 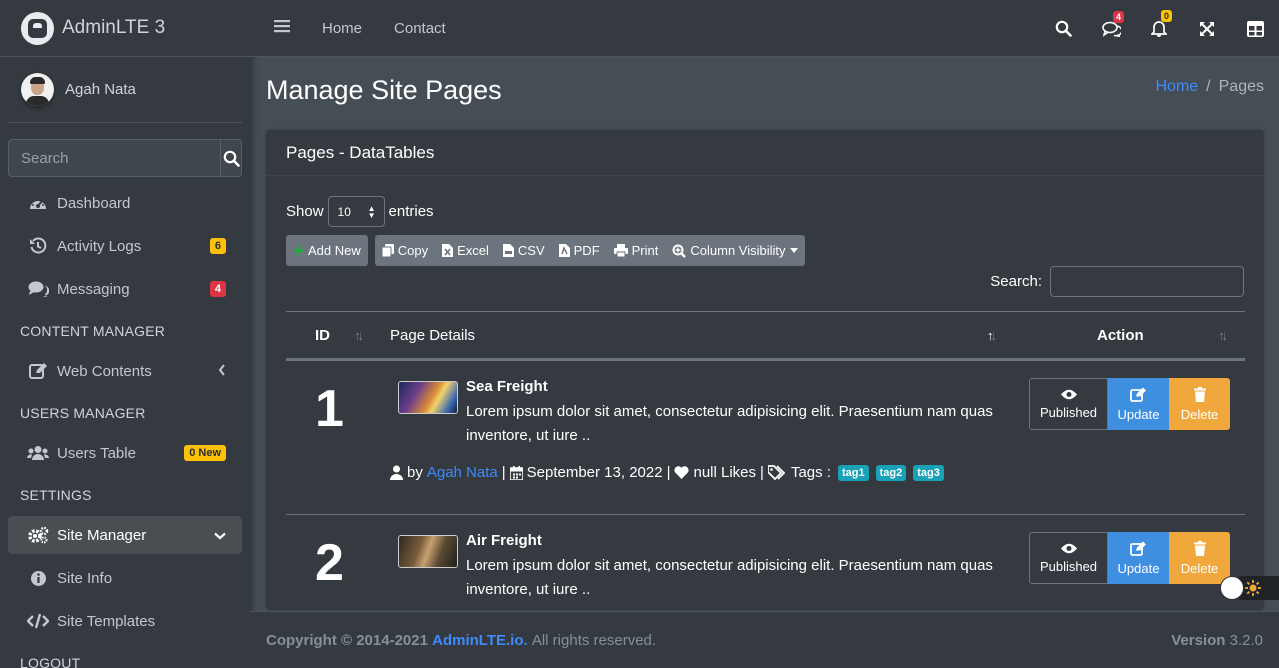 I want to click on entries-select: 10 ▲ ▼, so click(x=356, y=211).